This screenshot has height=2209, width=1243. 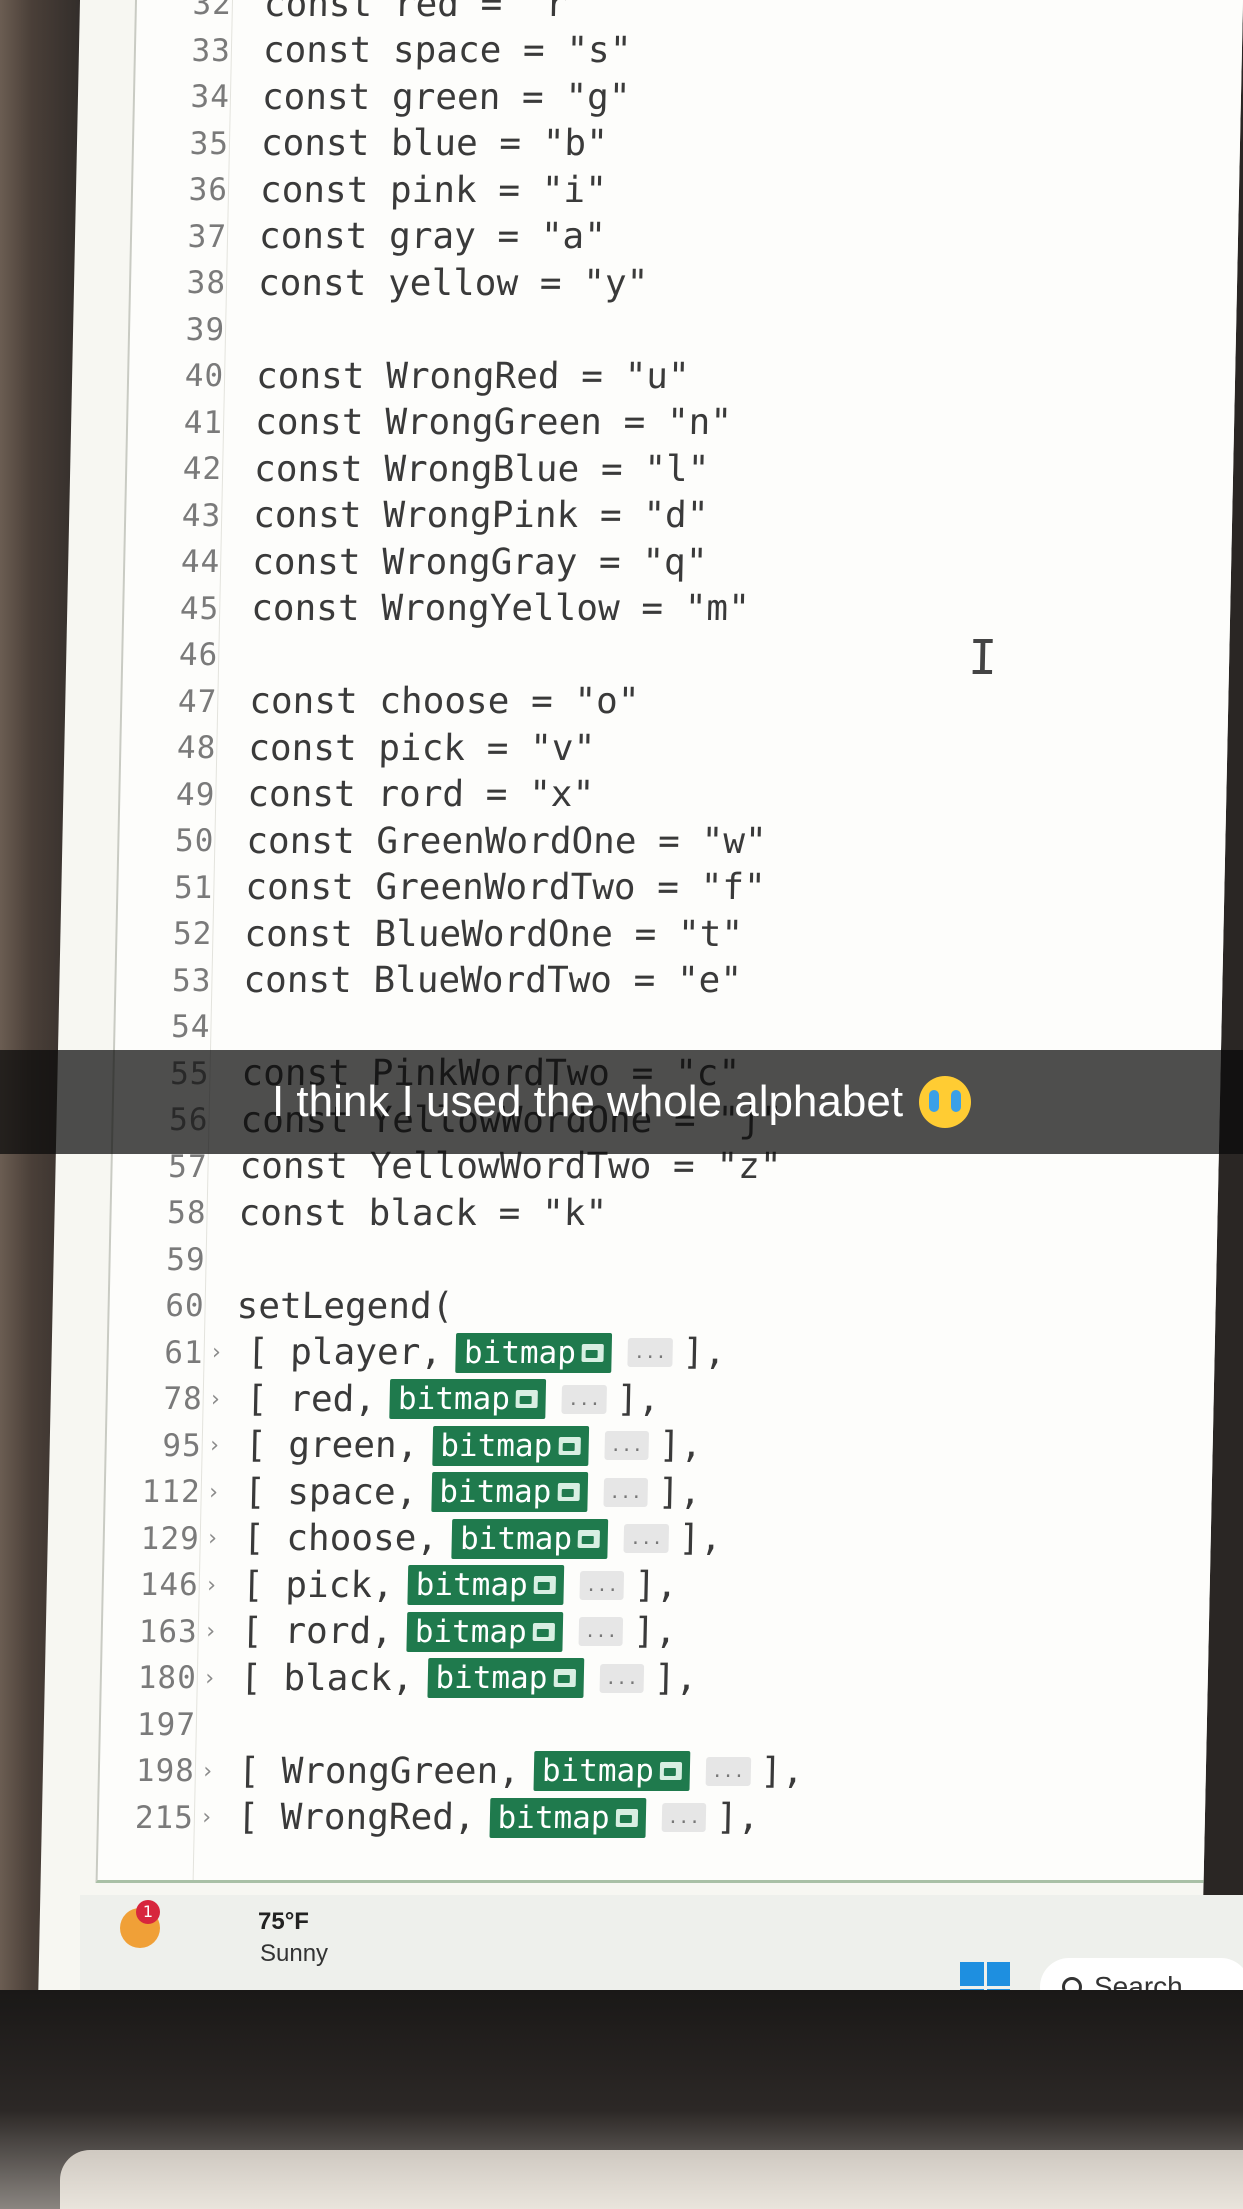 What do you see at coordinates (359, 1213) in the screenshot?
I see `code-line: 58 const black = "k"` at bounding box center [359, 1213].